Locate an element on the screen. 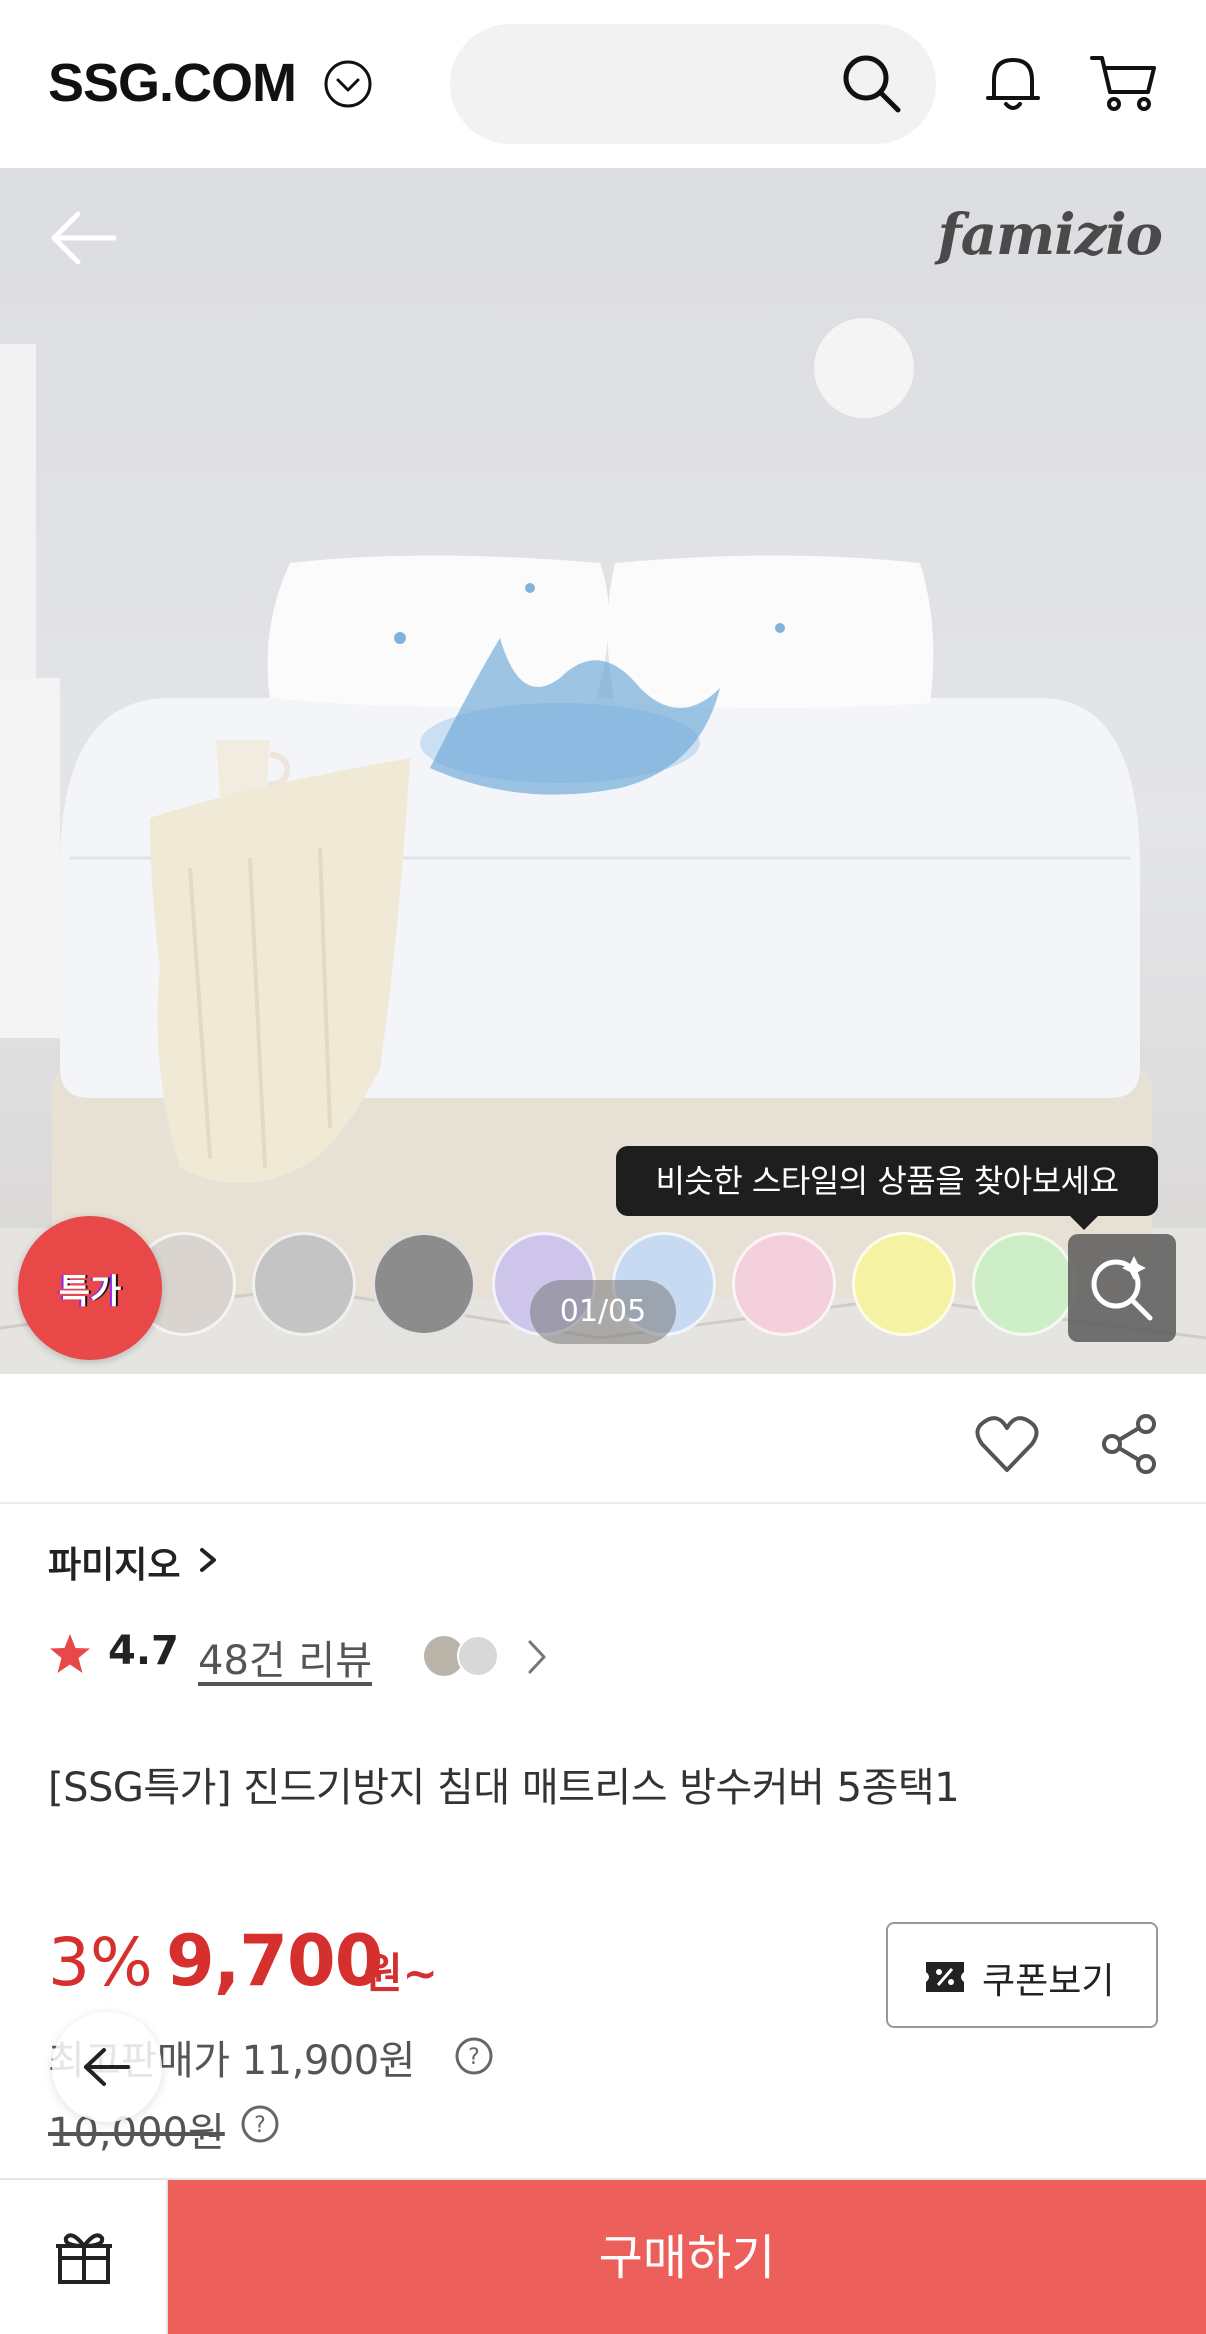 The width and height of the screenshot is (1206, 2334). bottom-action-bar: 구매하기 is located at coordinates (603, 2256).